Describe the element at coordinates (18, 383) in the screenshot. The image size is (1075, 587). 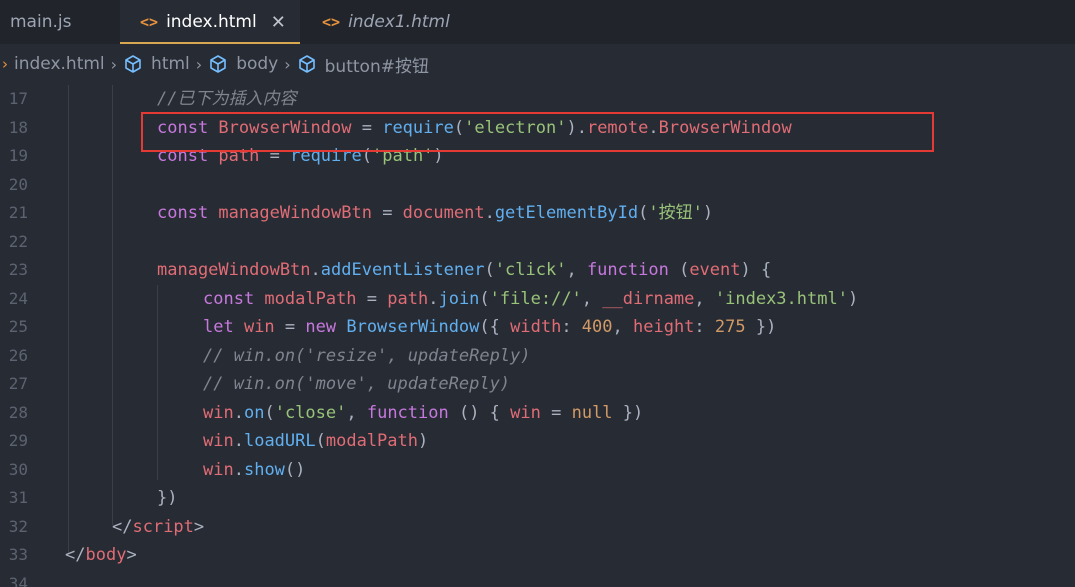
I see `line-number: 27` at that location.